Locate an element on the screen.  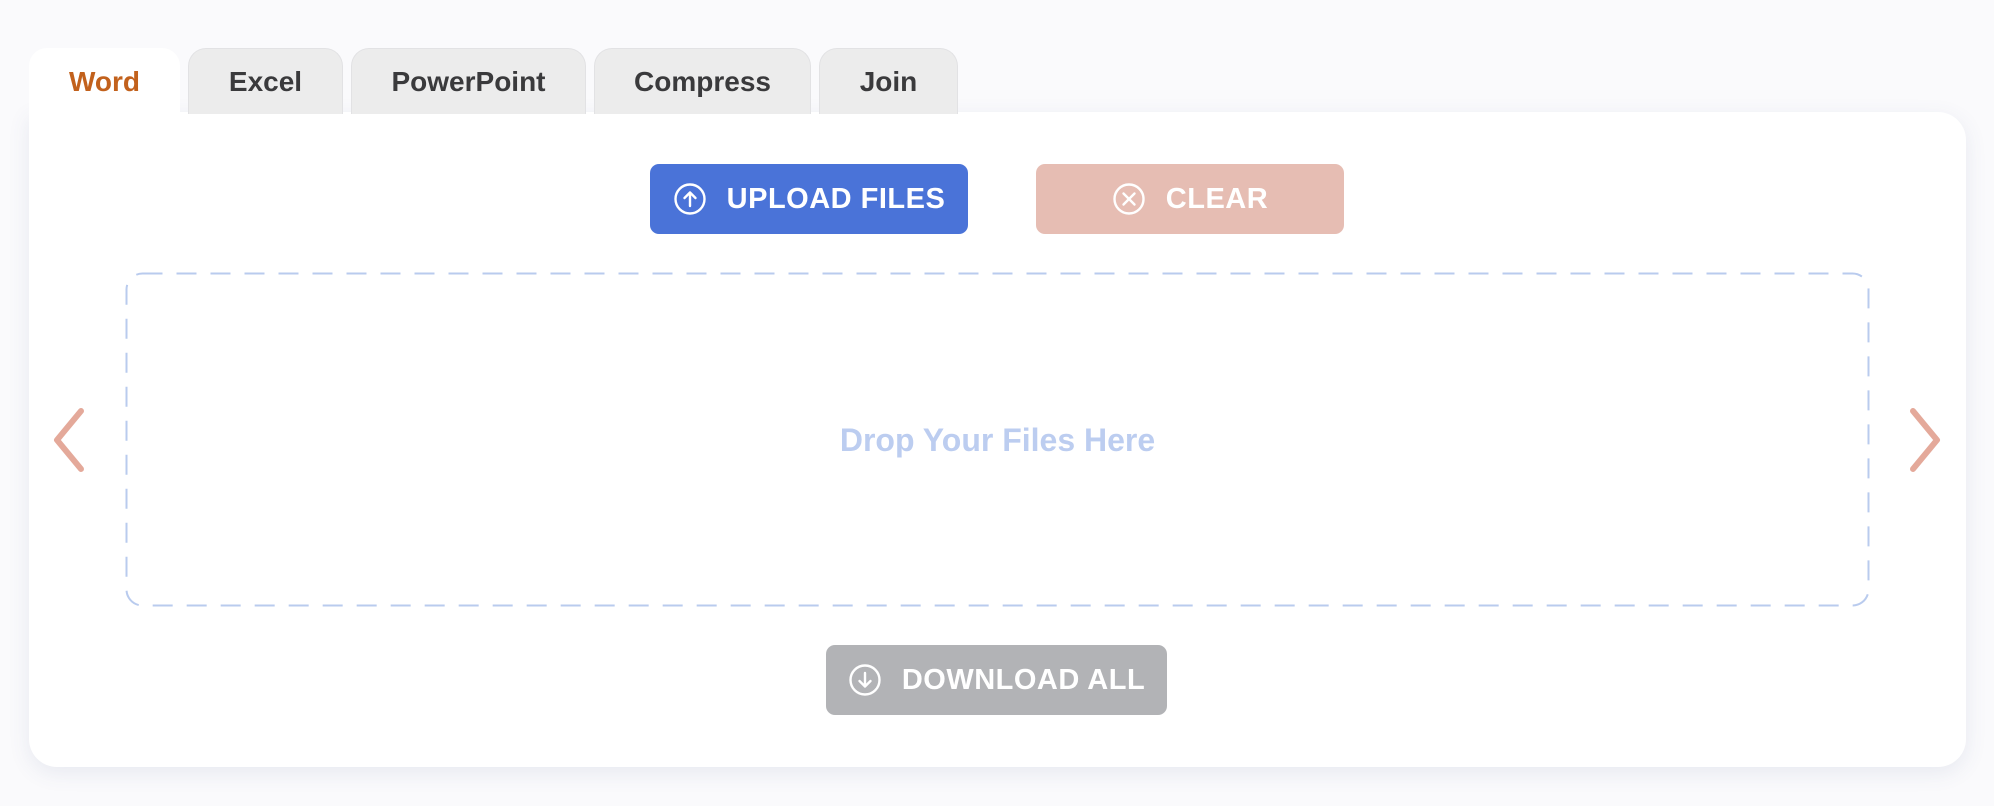
chevron-right-icon is located at coordinates (1925, 442).